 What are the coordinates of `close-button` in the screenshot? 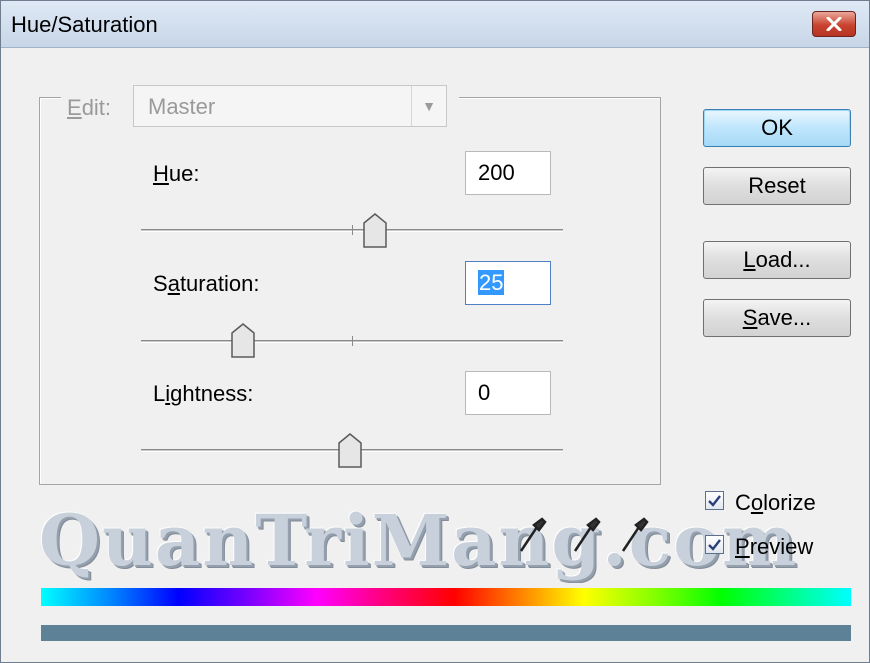 It's located at (834, 24).